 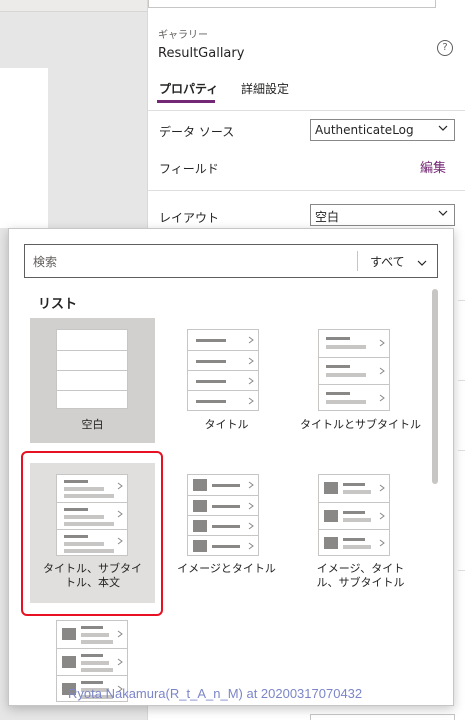 What do you see at coordinates (186, 101) in the screenshot?
I see `active-tab-indicator` at bounding box center [186, 101].